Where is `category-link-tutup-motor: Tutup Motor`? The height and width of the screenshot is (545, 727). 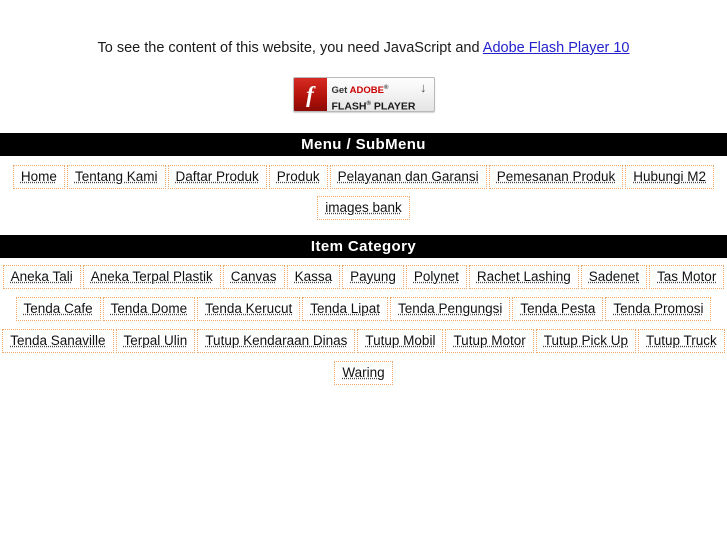
category-link-tutup-motor: Tutup Motor is located at coordinates (489, 341).